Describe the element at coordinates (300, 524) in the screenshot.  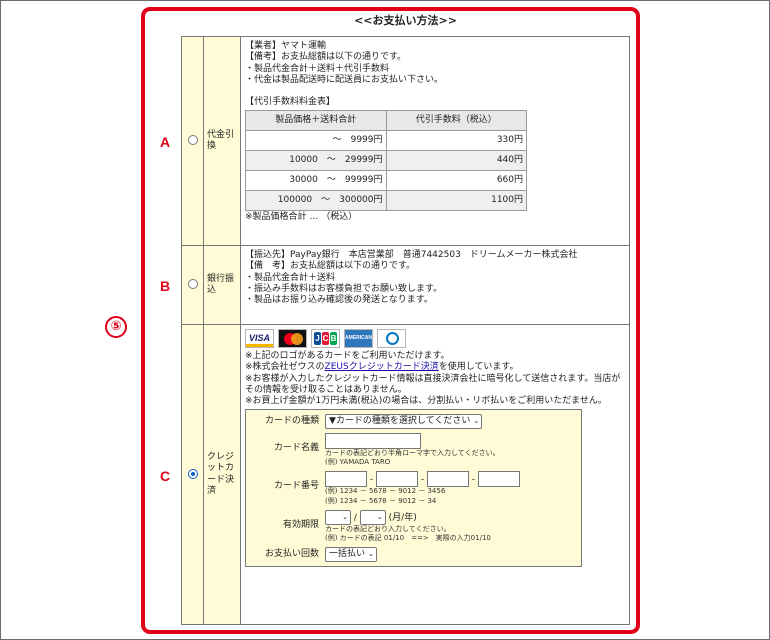
I see `expiry-label: 有効期限` at that location.